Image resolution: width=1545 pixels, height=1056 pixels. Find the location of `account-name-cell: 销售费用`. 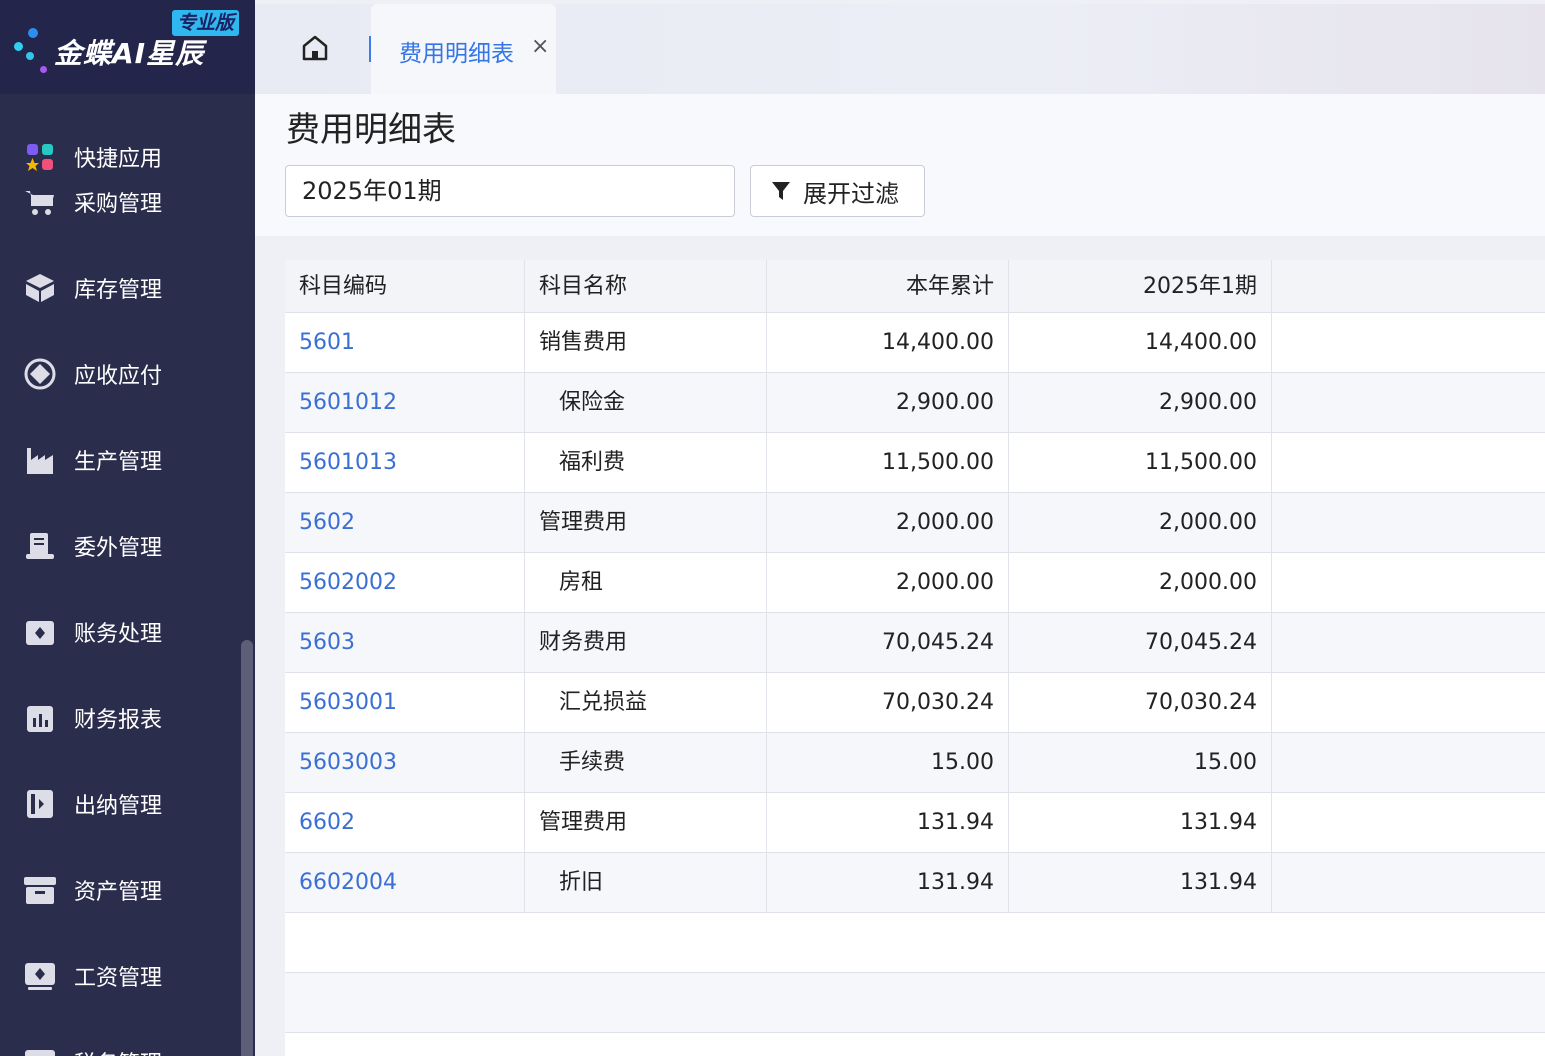

account-name-cell: 销售费用 is located at coordinates (646, 342).